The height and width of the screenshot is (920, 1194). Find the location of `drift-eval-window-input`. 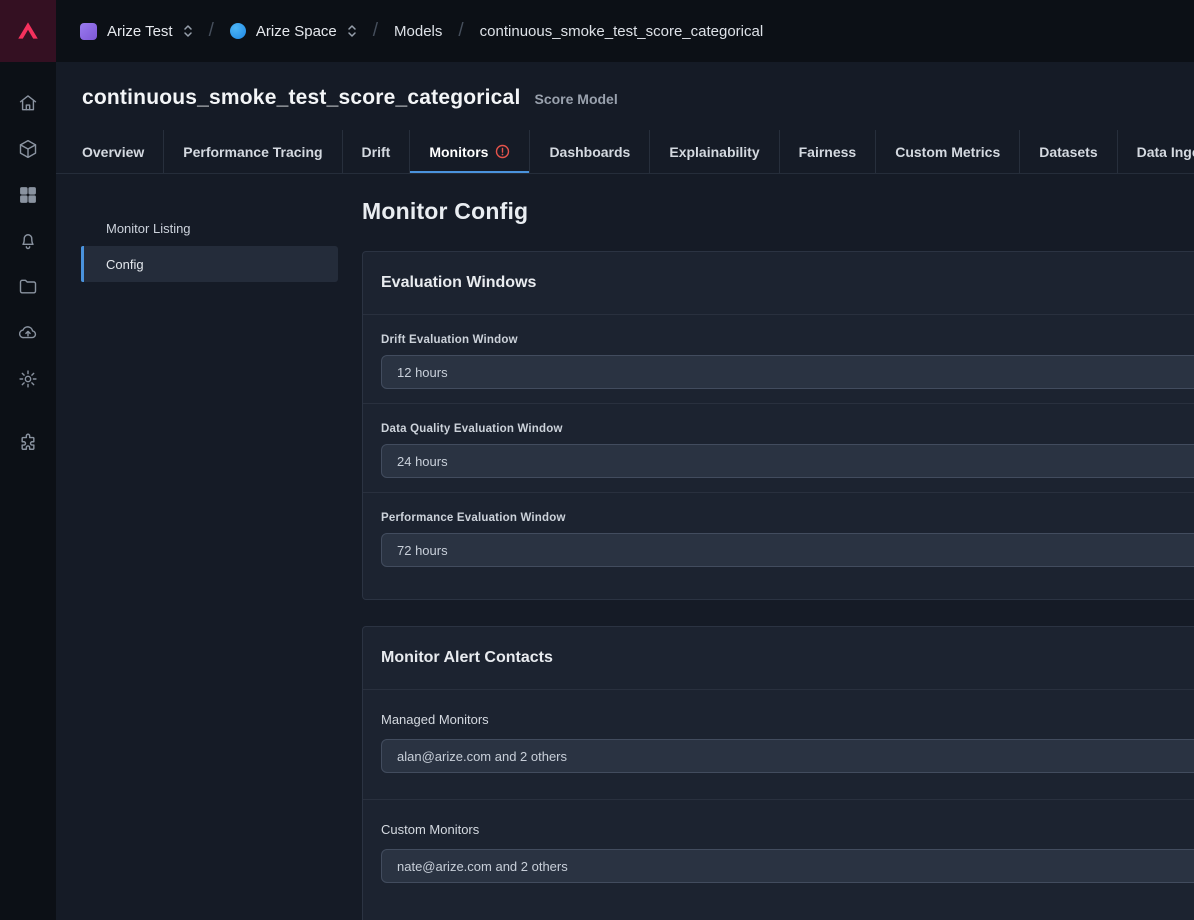

drift-eval-window-input is located at coordinates (787, 372).